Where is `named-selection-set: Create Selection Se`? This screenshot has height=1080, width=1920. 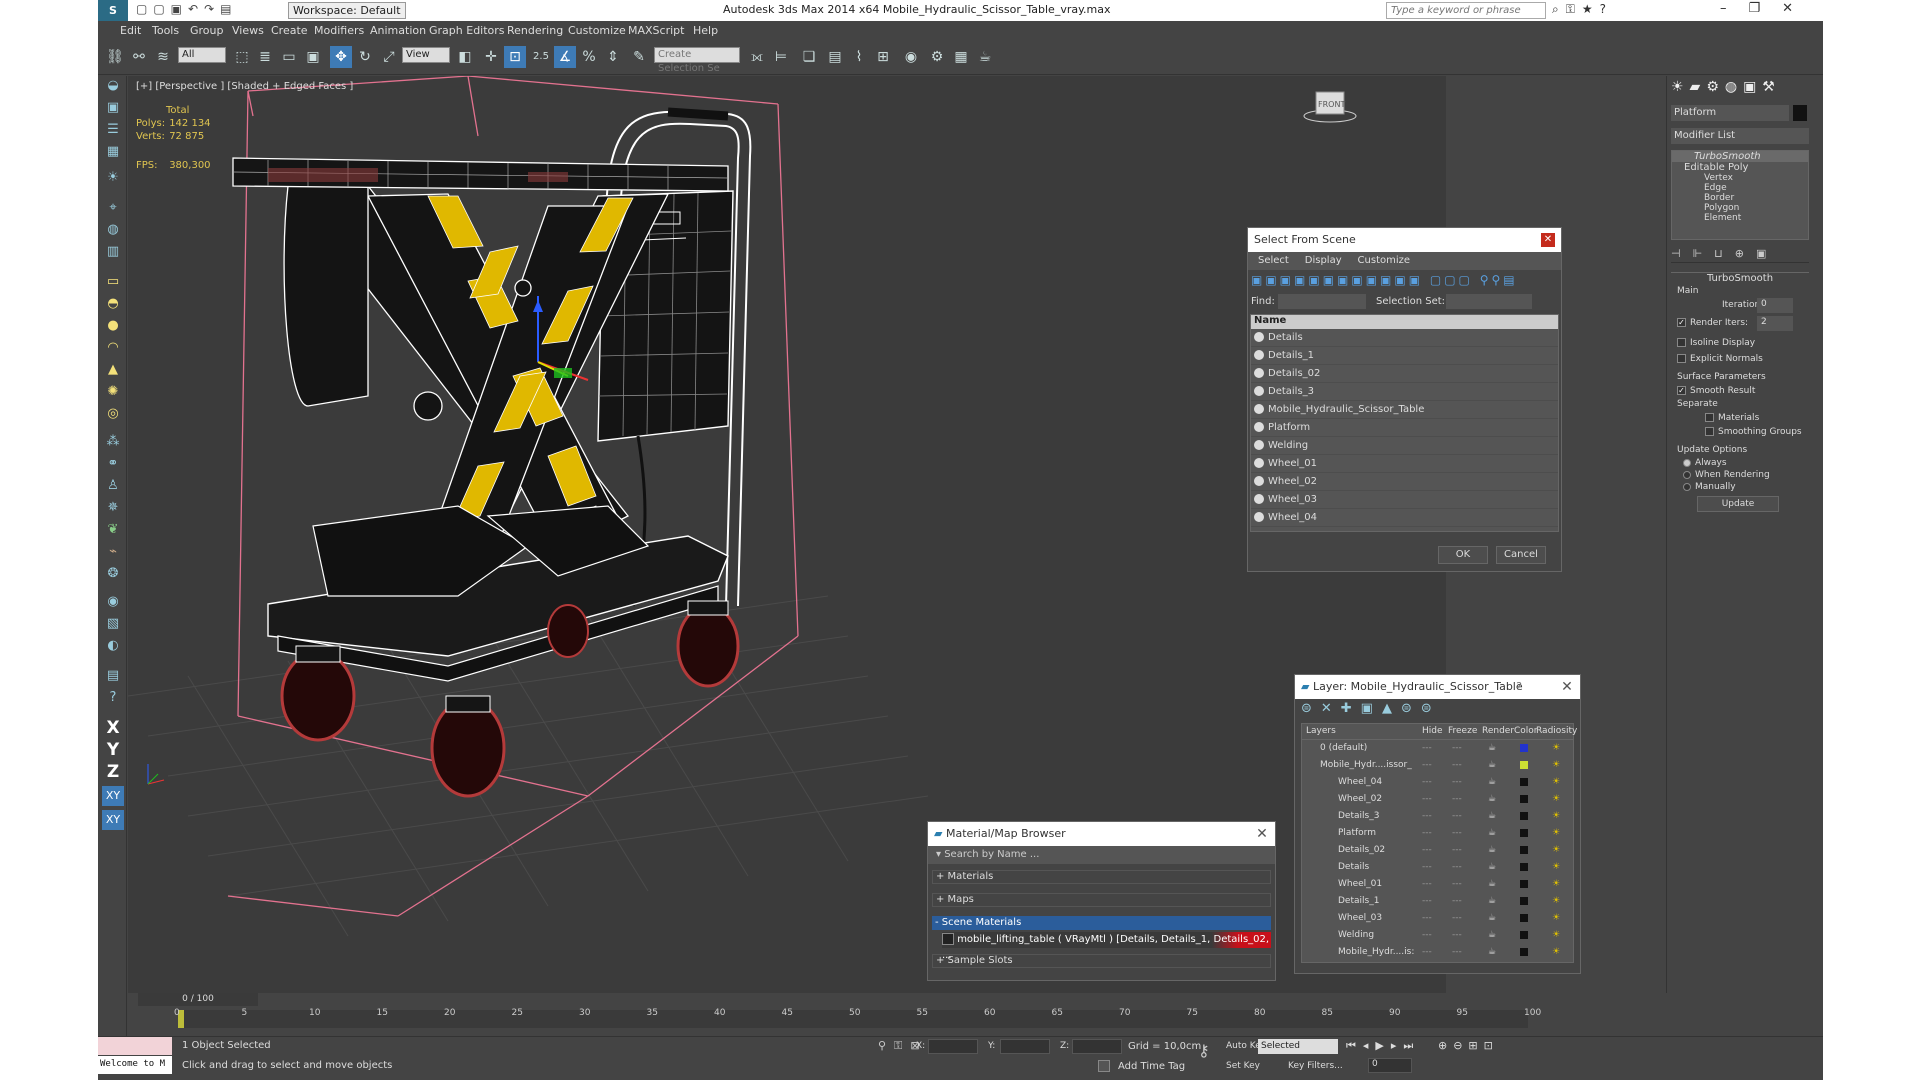
named-selection-set: Create Selection Se is located at coordinates (697, 60).